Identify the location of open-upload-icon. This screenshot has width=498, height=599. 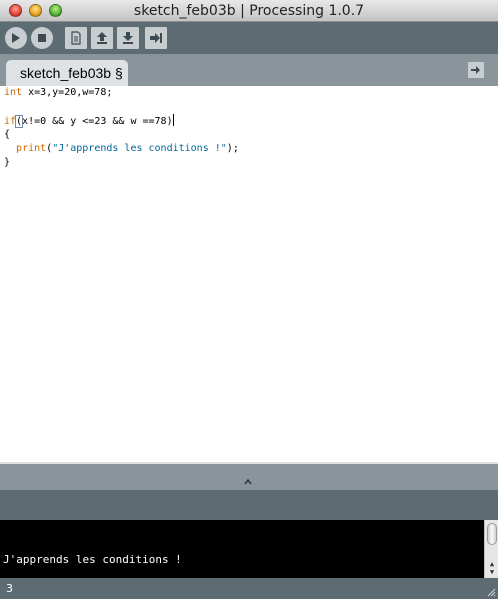
(102, 38).